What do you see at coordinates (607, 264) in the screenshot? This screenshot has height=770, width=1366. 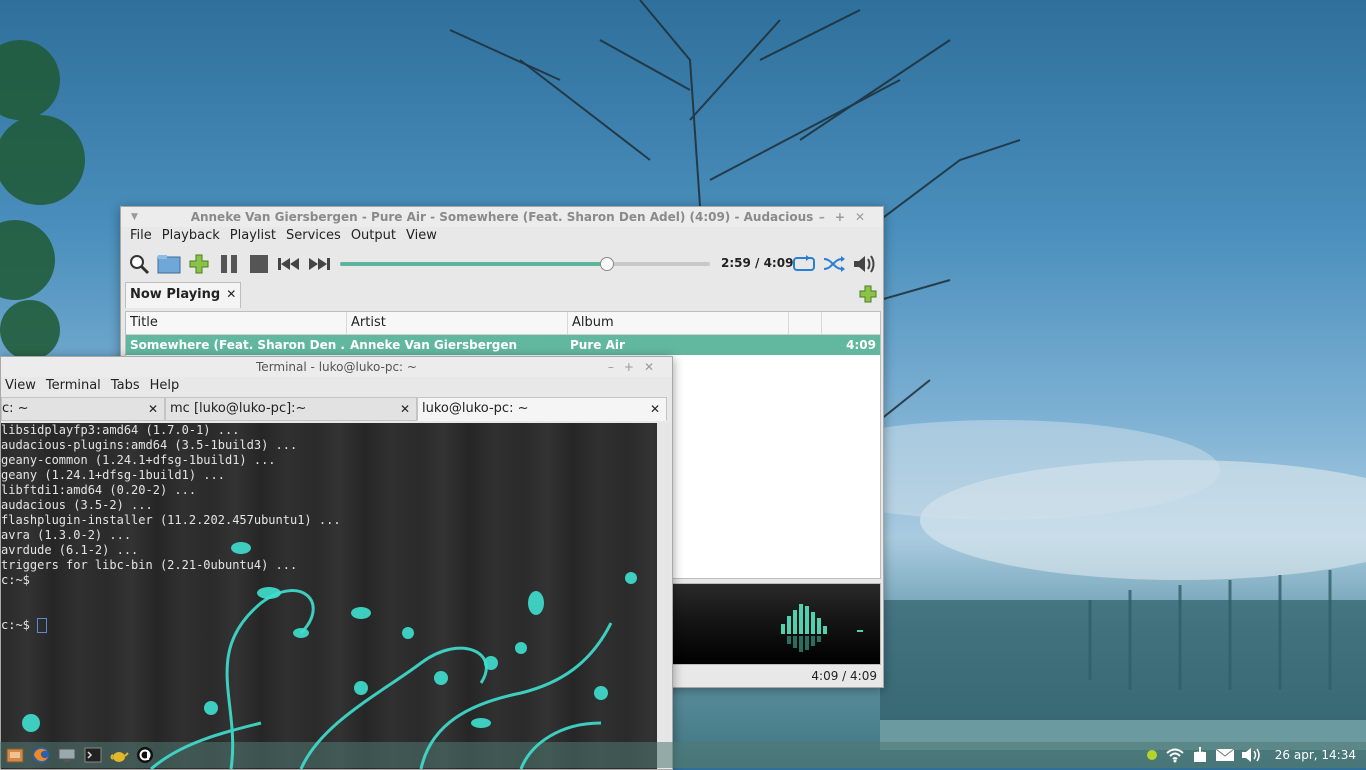 I see `seek-handle` at bounding box center [607, 264].